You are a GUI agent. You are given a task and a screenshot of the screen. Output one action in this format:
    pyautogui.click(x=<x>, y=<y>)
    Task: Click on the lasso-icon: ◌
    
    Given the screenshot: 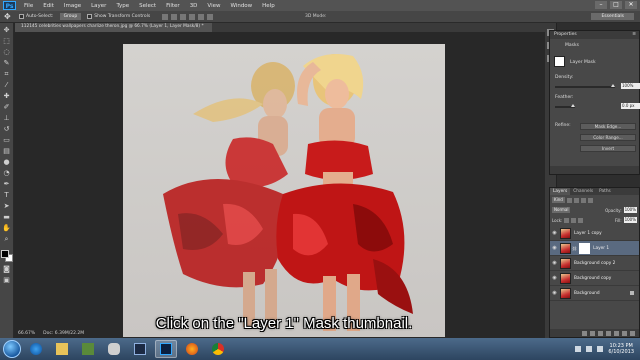 What is the action you would take?
    pyautogui.click(x=6, y=52)
    